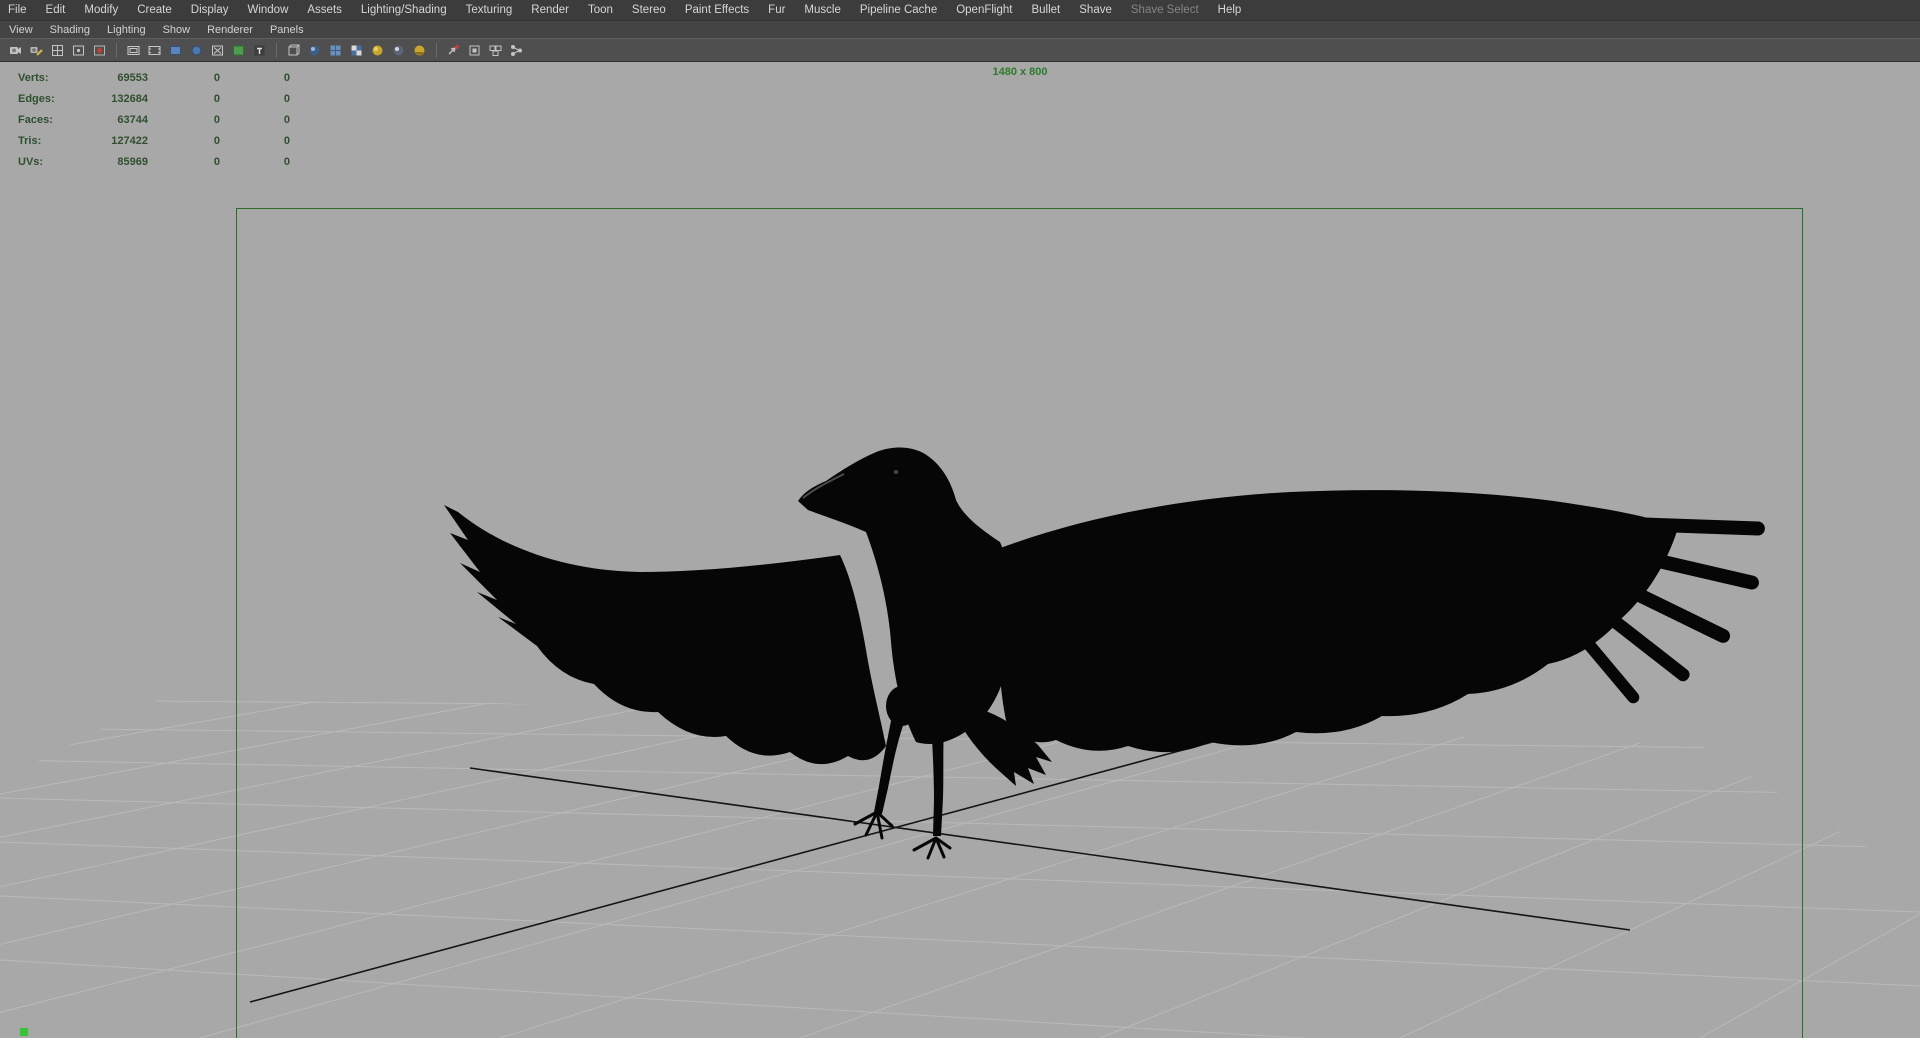 Image resolution: width=1920 pixels, height=1038 pixels. Describe the element at coordinates (293, 50) in the screenshot. I see `wireframe-icon` at that location.